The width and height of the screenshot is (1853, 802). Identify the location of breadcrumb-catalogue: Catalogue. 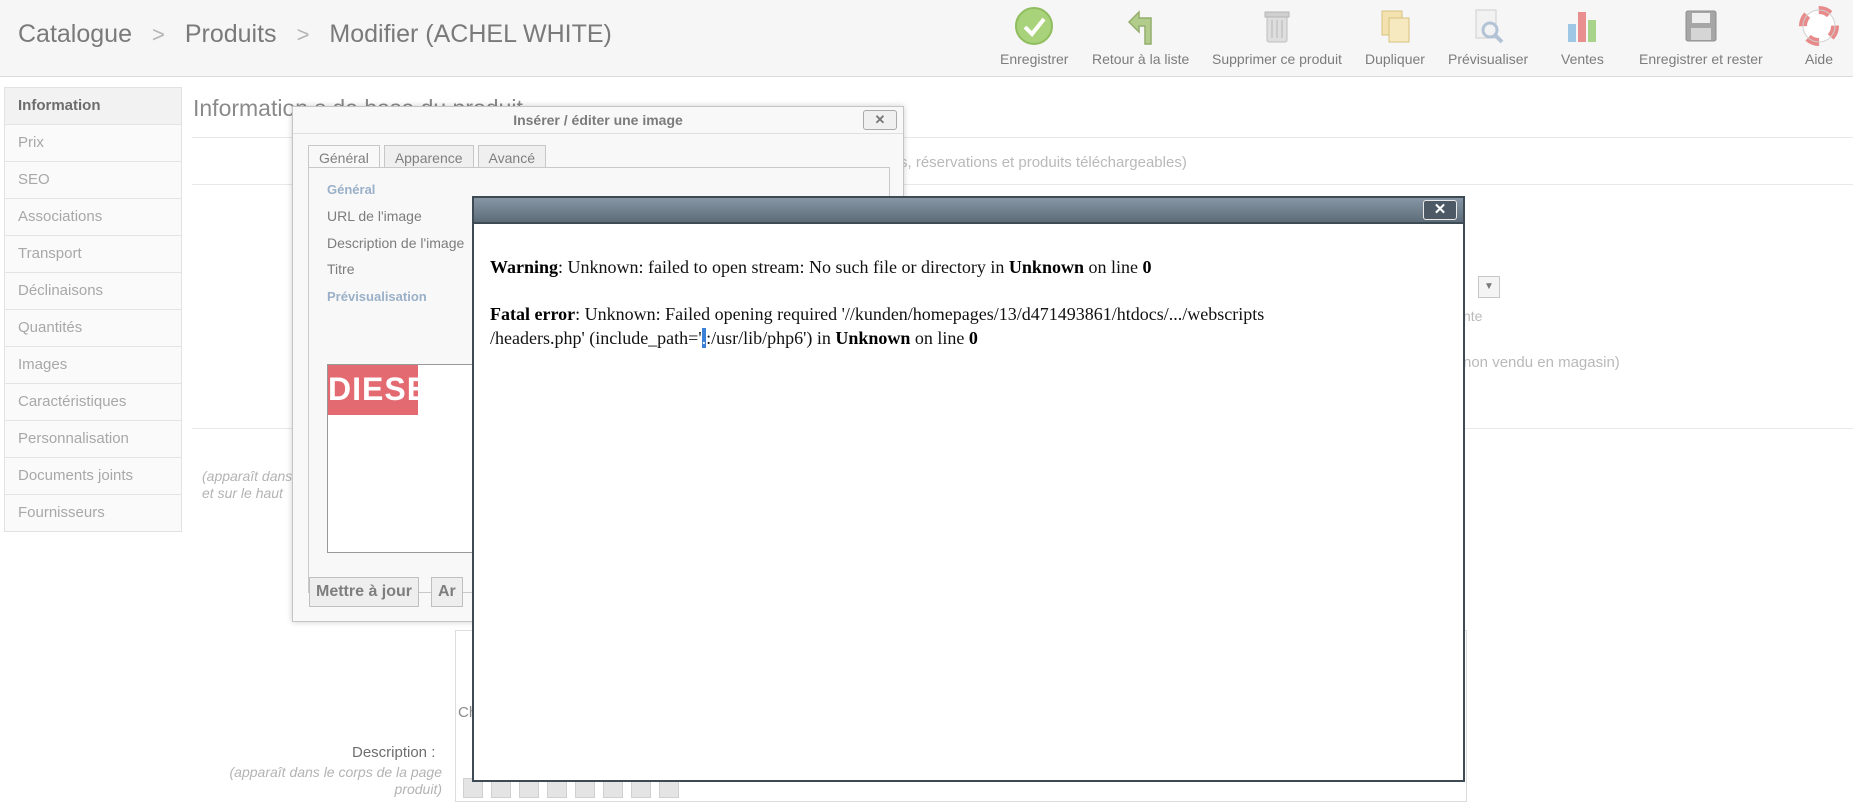
(75, 34).